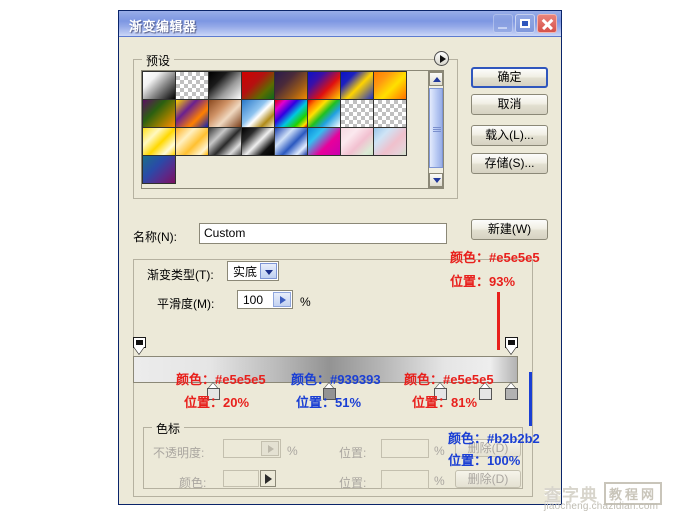  I want to click on preset-swatch-pastel-pink-green, so click(357, 141).